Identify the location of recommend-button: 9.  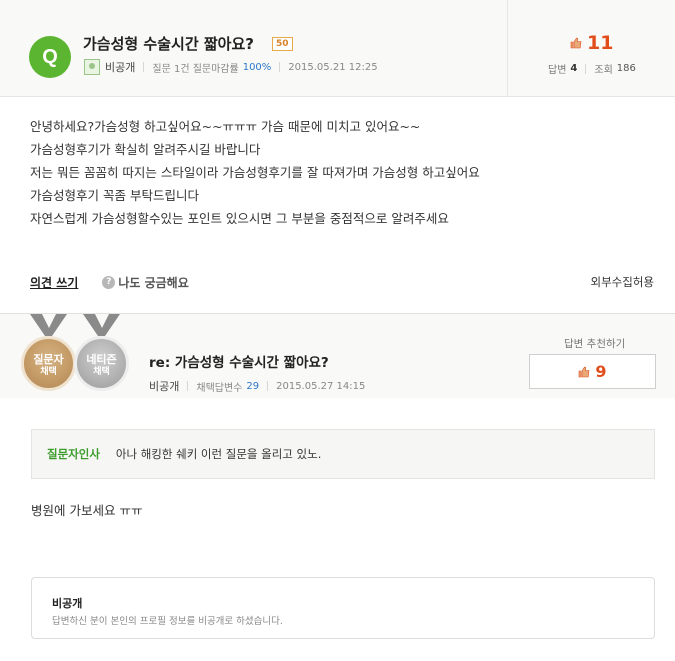
(592, 371).